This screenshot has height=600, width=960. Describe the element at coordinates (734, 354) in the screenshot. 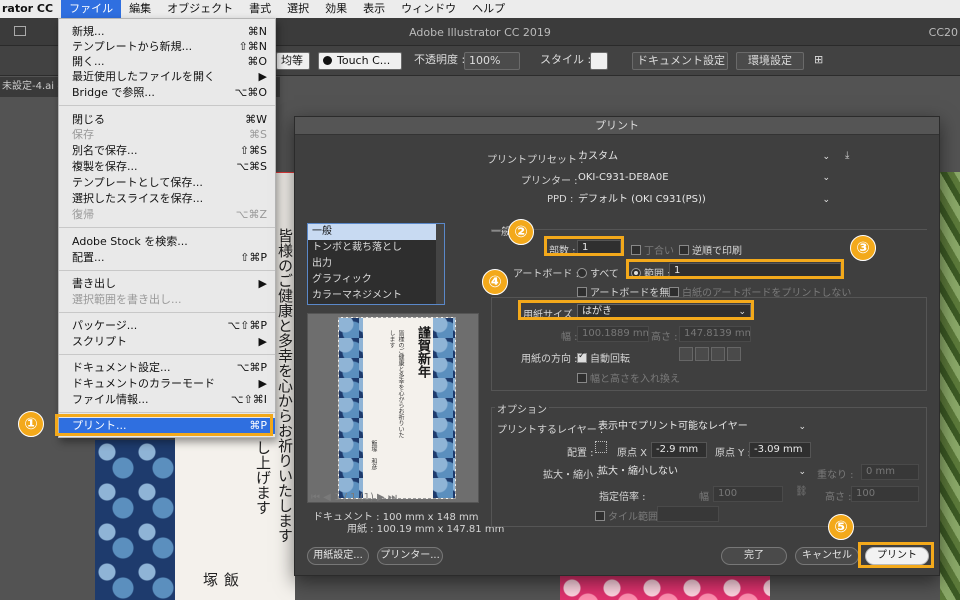

I see `orientation-landscape-flipped-icon` at that location.